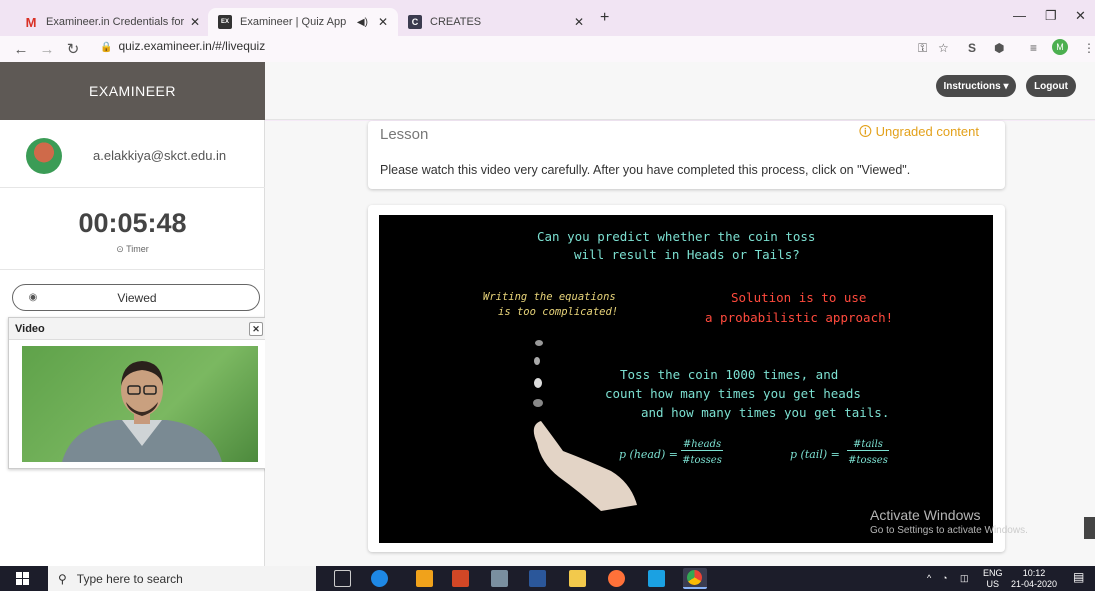 This screenshot has width=1095, height=591. I want to click on user-profile: a.elakkiya@skct.edu.in, so click(132, 154).